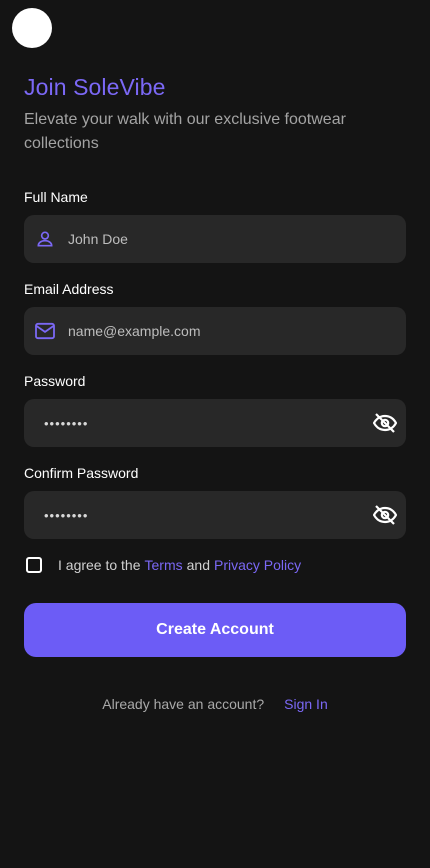 The width and height of the screenshot is (430, 868). Describe the element at coordinates (55, 381) in the screenshot. I see `password-label: Password` at that location.